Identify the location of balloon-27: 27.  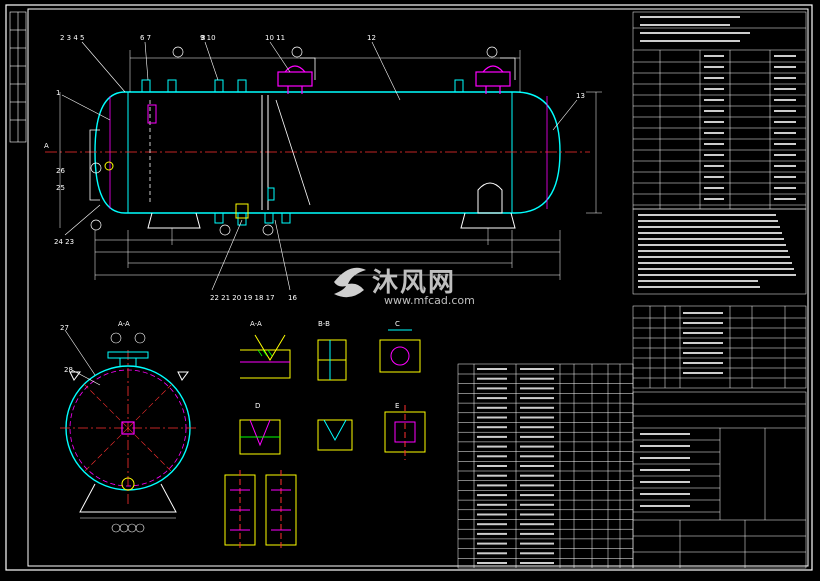
(64, 328).